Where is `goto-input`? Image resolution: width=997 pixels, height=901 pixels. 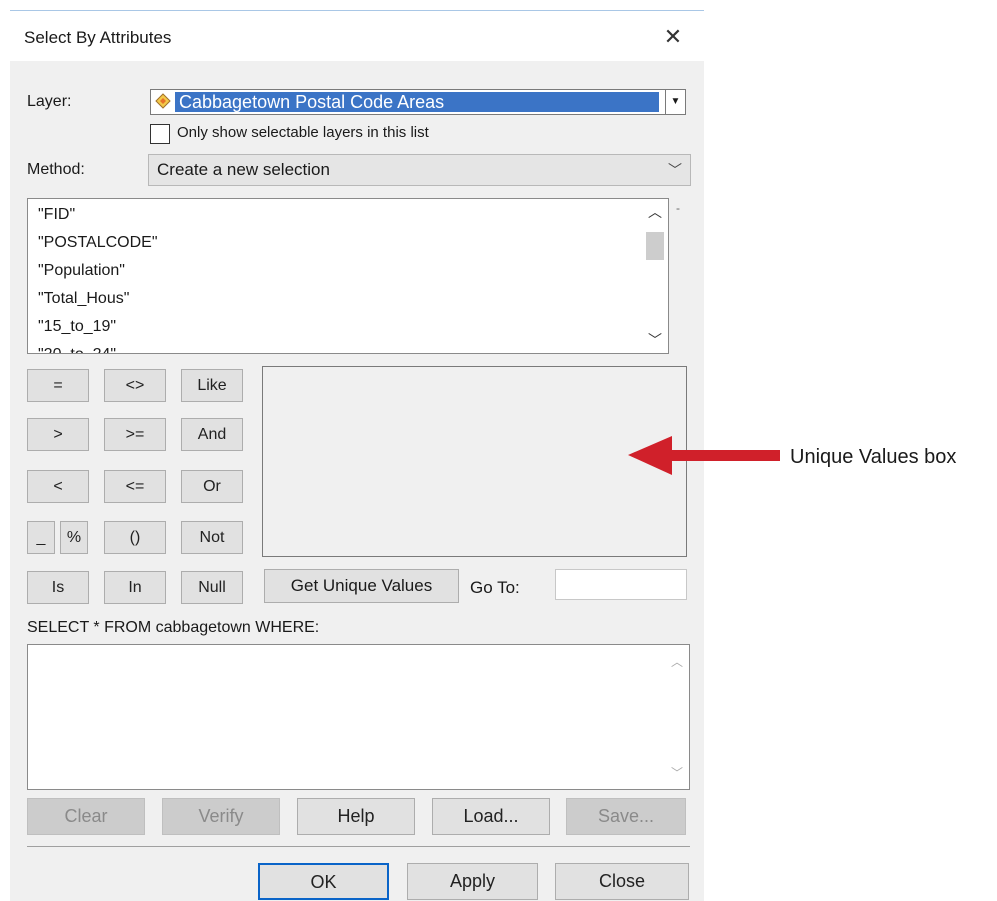
goto-input is located at coordinates (621, 584).